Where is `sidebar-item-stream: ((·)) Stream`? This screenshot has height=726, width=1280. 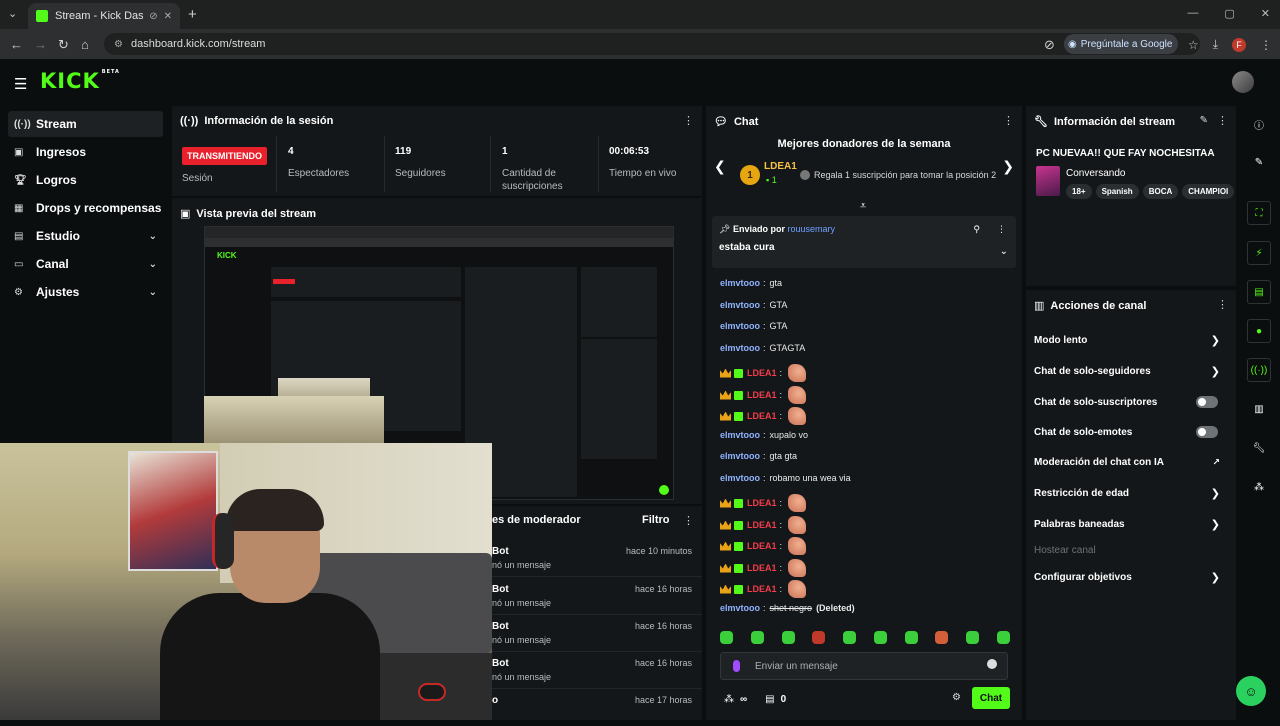 sidebar-item-stream: ((·)) Stream is located at coordinates (85, 124).